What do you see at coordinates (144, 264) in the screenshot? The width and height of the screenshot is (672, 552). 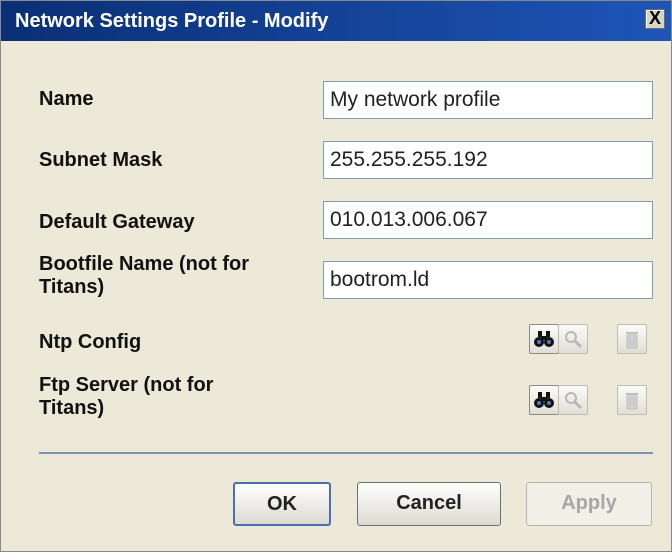 I see `bootfile-name-label-line1: Bootfile Name (not for` at bounding box center [144, 264].